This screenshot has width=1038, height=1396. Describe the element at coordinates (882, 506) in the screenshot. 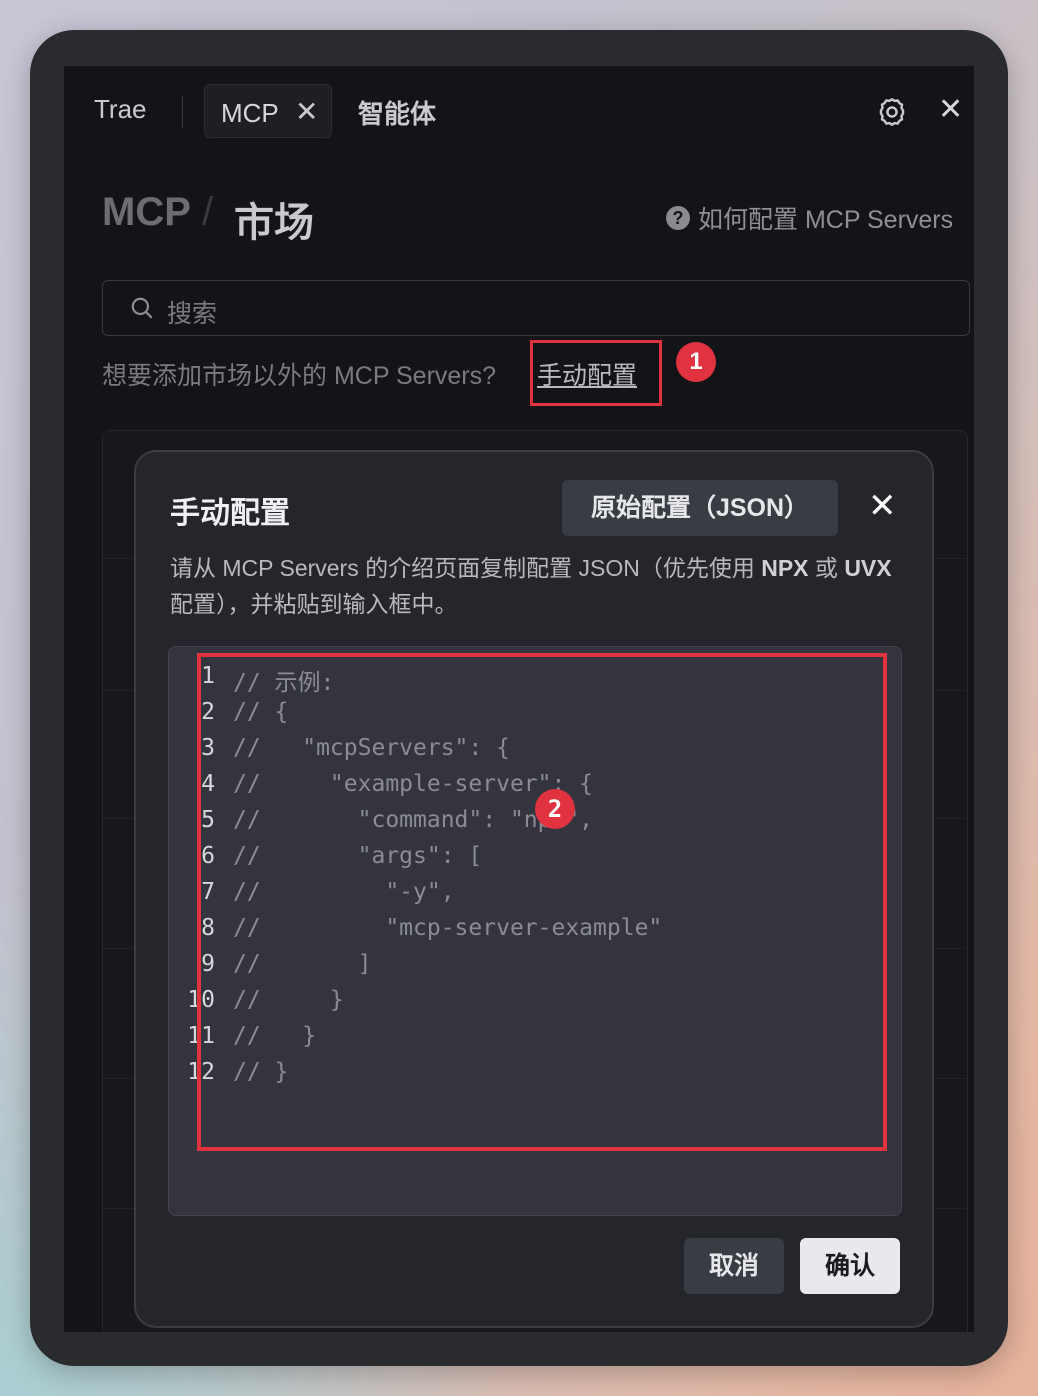

I see `dialog-close-icon: ✕` at that location.